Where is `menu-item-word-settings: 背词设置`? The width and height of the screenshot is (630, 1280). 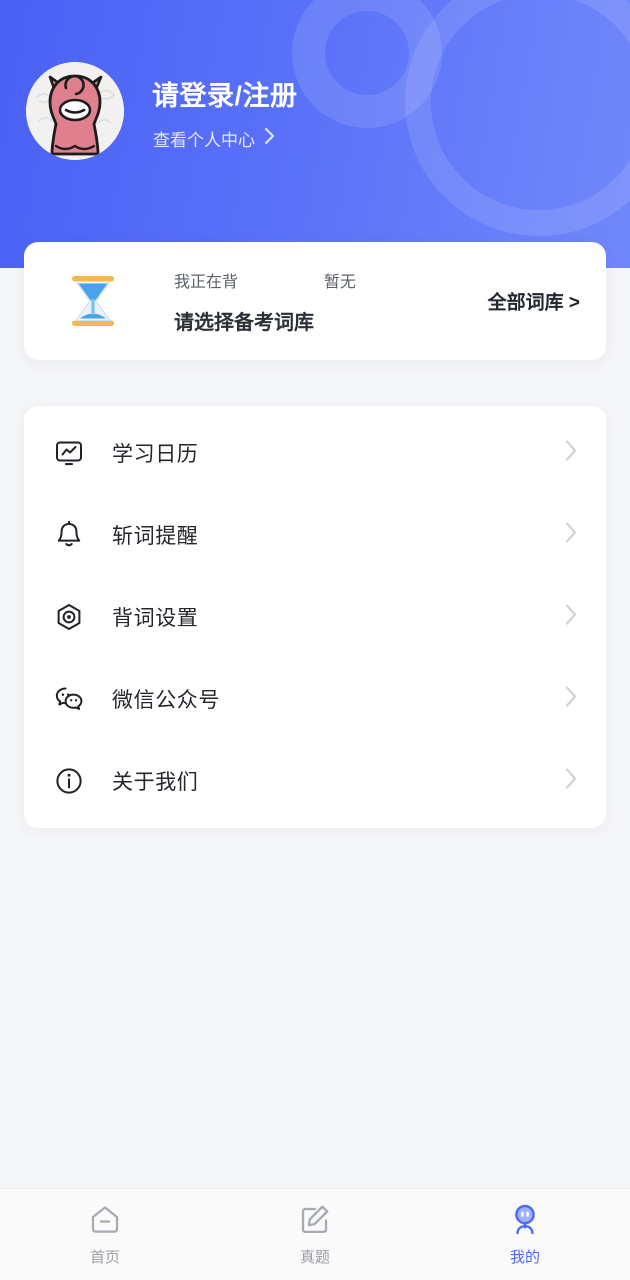 menu-item-word-settings: 背词设置 is located at coordinates (315, 617).